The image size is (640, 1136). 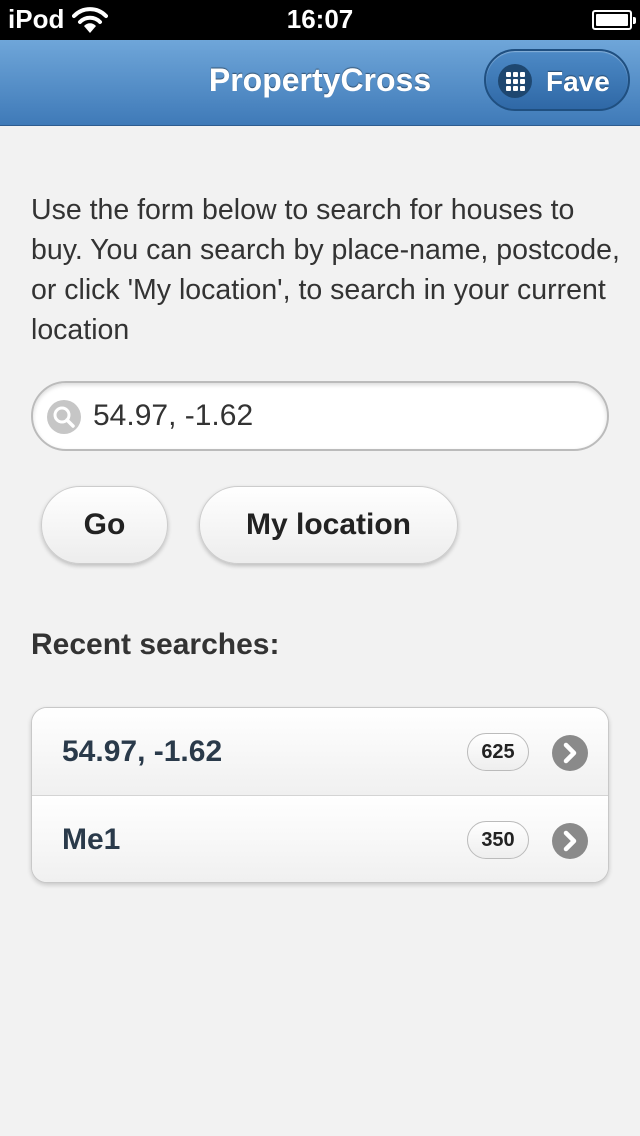 What do you see at coordinates (104, 525) in the screenshot?
I see `go-button: Go` at bounding box center [104, 525].